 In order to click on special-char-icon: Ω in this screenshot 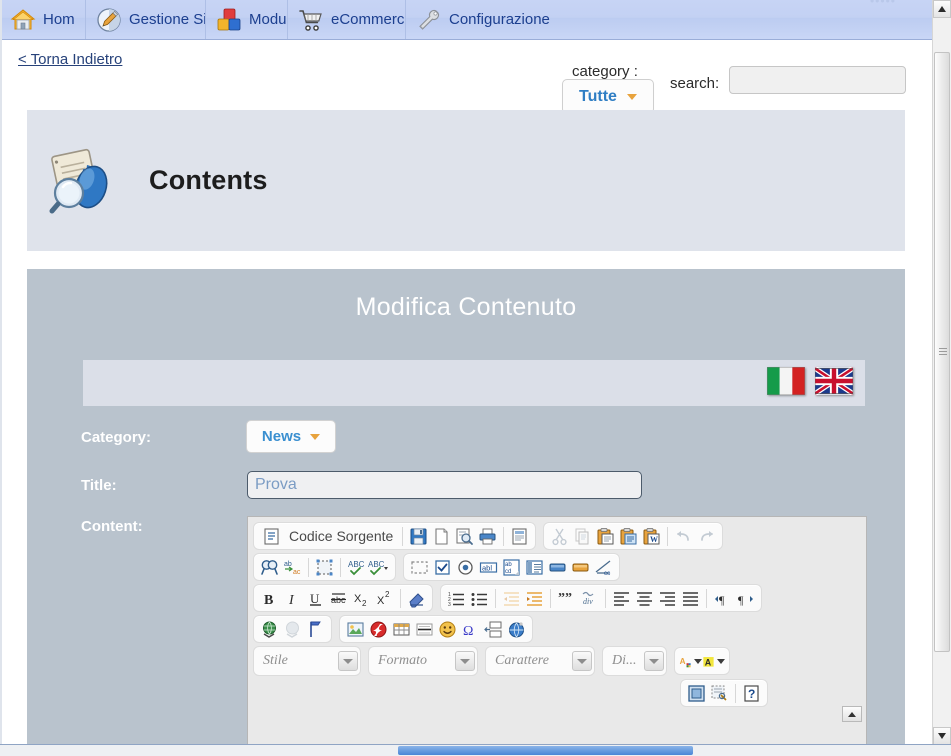, I will do `click(470, 629)`.